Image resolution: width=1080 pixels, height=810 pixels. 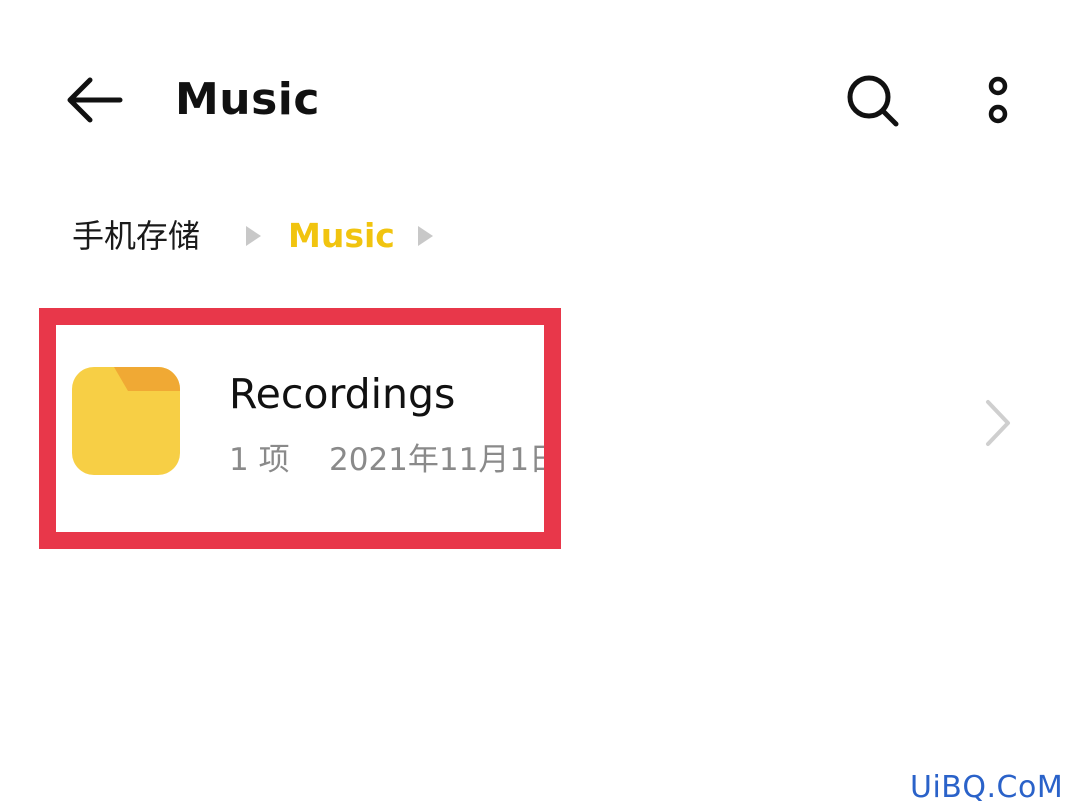 I want to click on folder-name: Recordings, so click(x=342, y=394).